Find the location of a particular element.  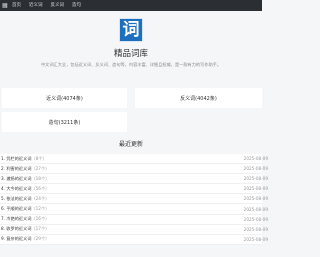

book-icon: ▦ is located at coordinates (6, 5).